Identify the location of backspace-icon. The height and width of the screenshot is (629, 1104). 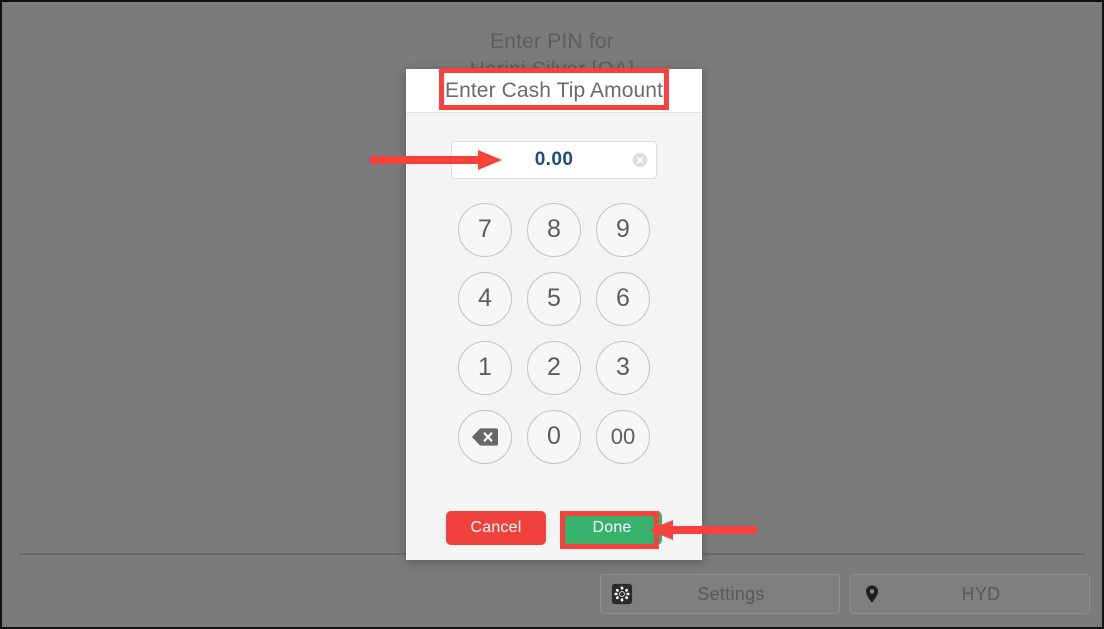
(484, 436).